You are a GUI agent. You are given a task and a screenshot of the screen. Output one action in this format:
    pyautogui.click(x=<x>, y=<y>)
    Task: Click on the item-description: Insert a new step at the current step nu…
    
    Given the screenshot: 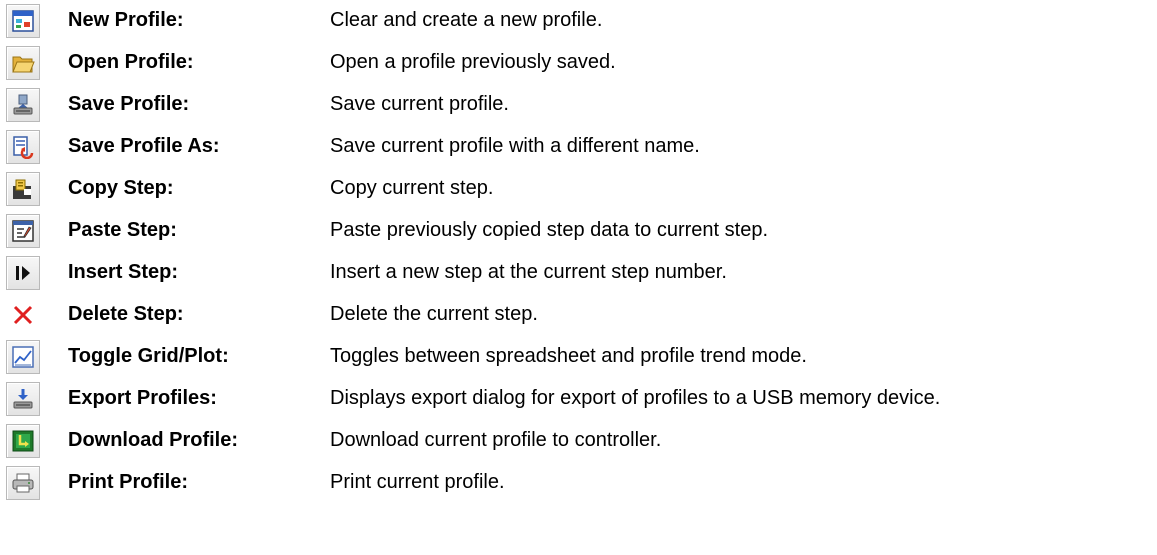 What is the action you would take?
    pyautogui.click(x=528, y=272)
    